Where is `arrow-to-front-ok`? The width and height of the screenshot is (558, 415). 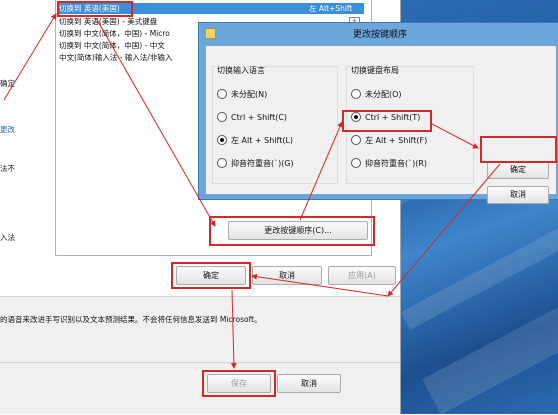
arrow-to-front-ok is located at coordinates (455, 136).